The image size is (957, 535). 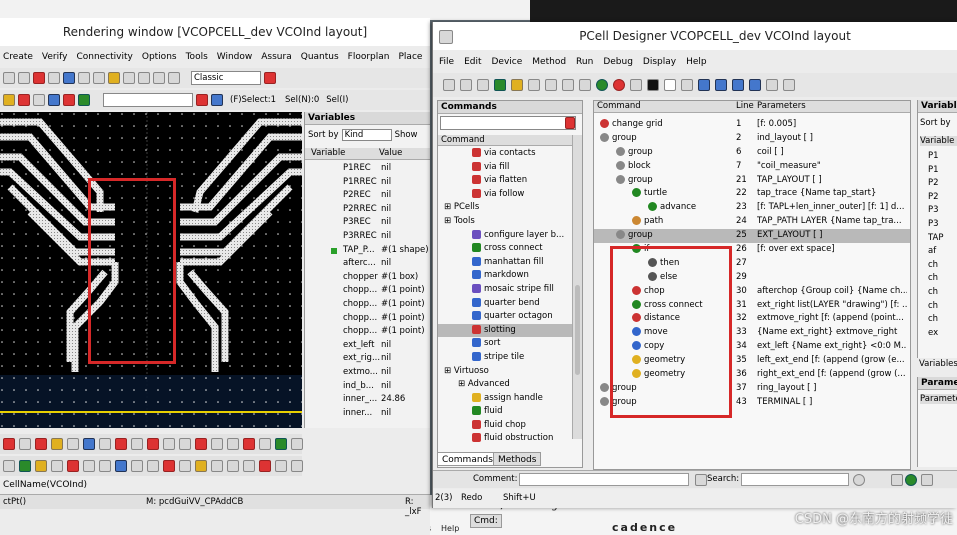 I want to click on tree-row: block 7 "coil_measure", so click(x=752, y=167).